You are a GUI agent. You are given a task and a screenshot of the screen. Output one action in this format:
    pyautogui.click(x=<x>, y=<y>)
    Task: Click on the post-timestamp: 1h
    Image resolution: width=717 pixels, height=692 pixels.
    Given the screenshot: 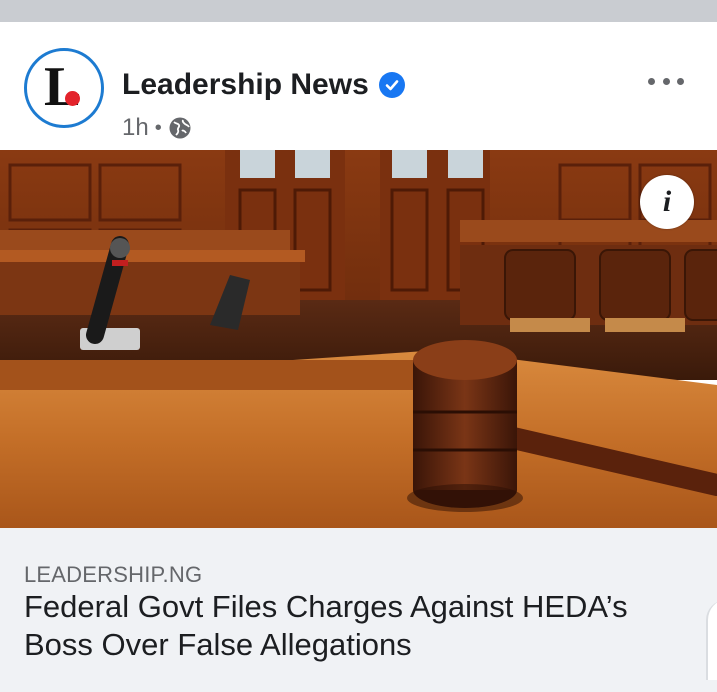 What is the action you would take?
    pyautogui.click(x=135, y=128)
    